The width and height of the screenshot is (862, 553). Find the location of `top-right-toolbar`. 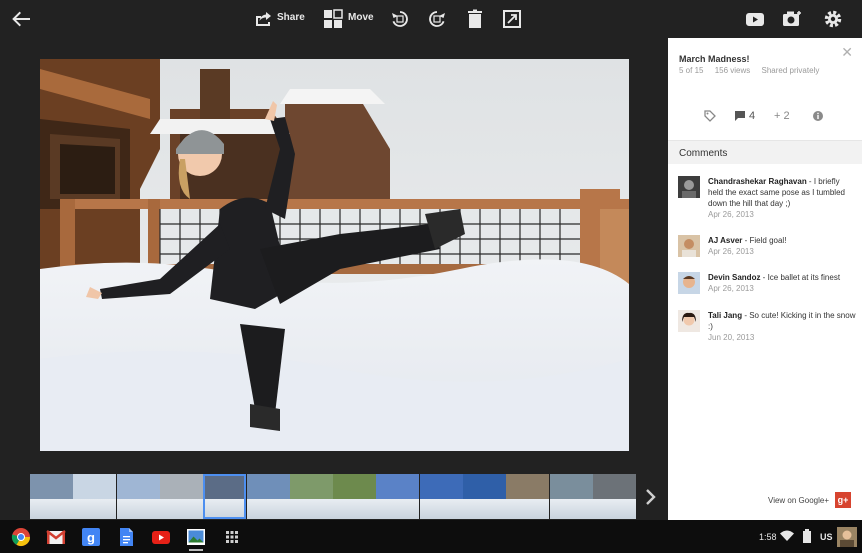

top-right-toolbar is located at coordinates (765, 19).